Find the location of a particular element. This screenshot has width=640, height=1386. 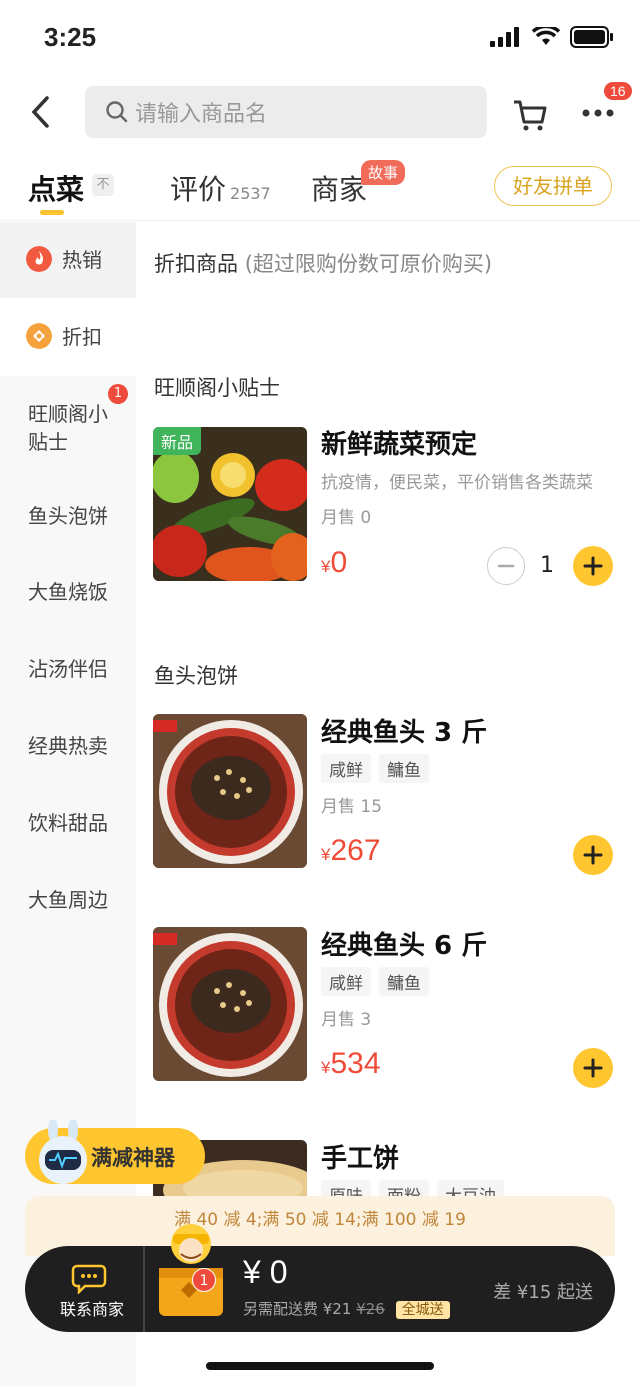

sidebar-item-merch: 大鱼周边 is located at coordinates (68, 900).